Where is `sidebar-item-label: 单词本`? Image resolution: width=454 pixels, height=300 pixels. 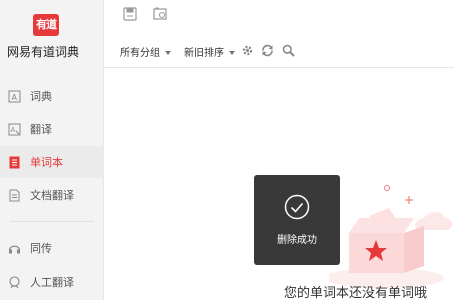 sidebar-item-label: 单词本 is located at coordinates (46, 162).